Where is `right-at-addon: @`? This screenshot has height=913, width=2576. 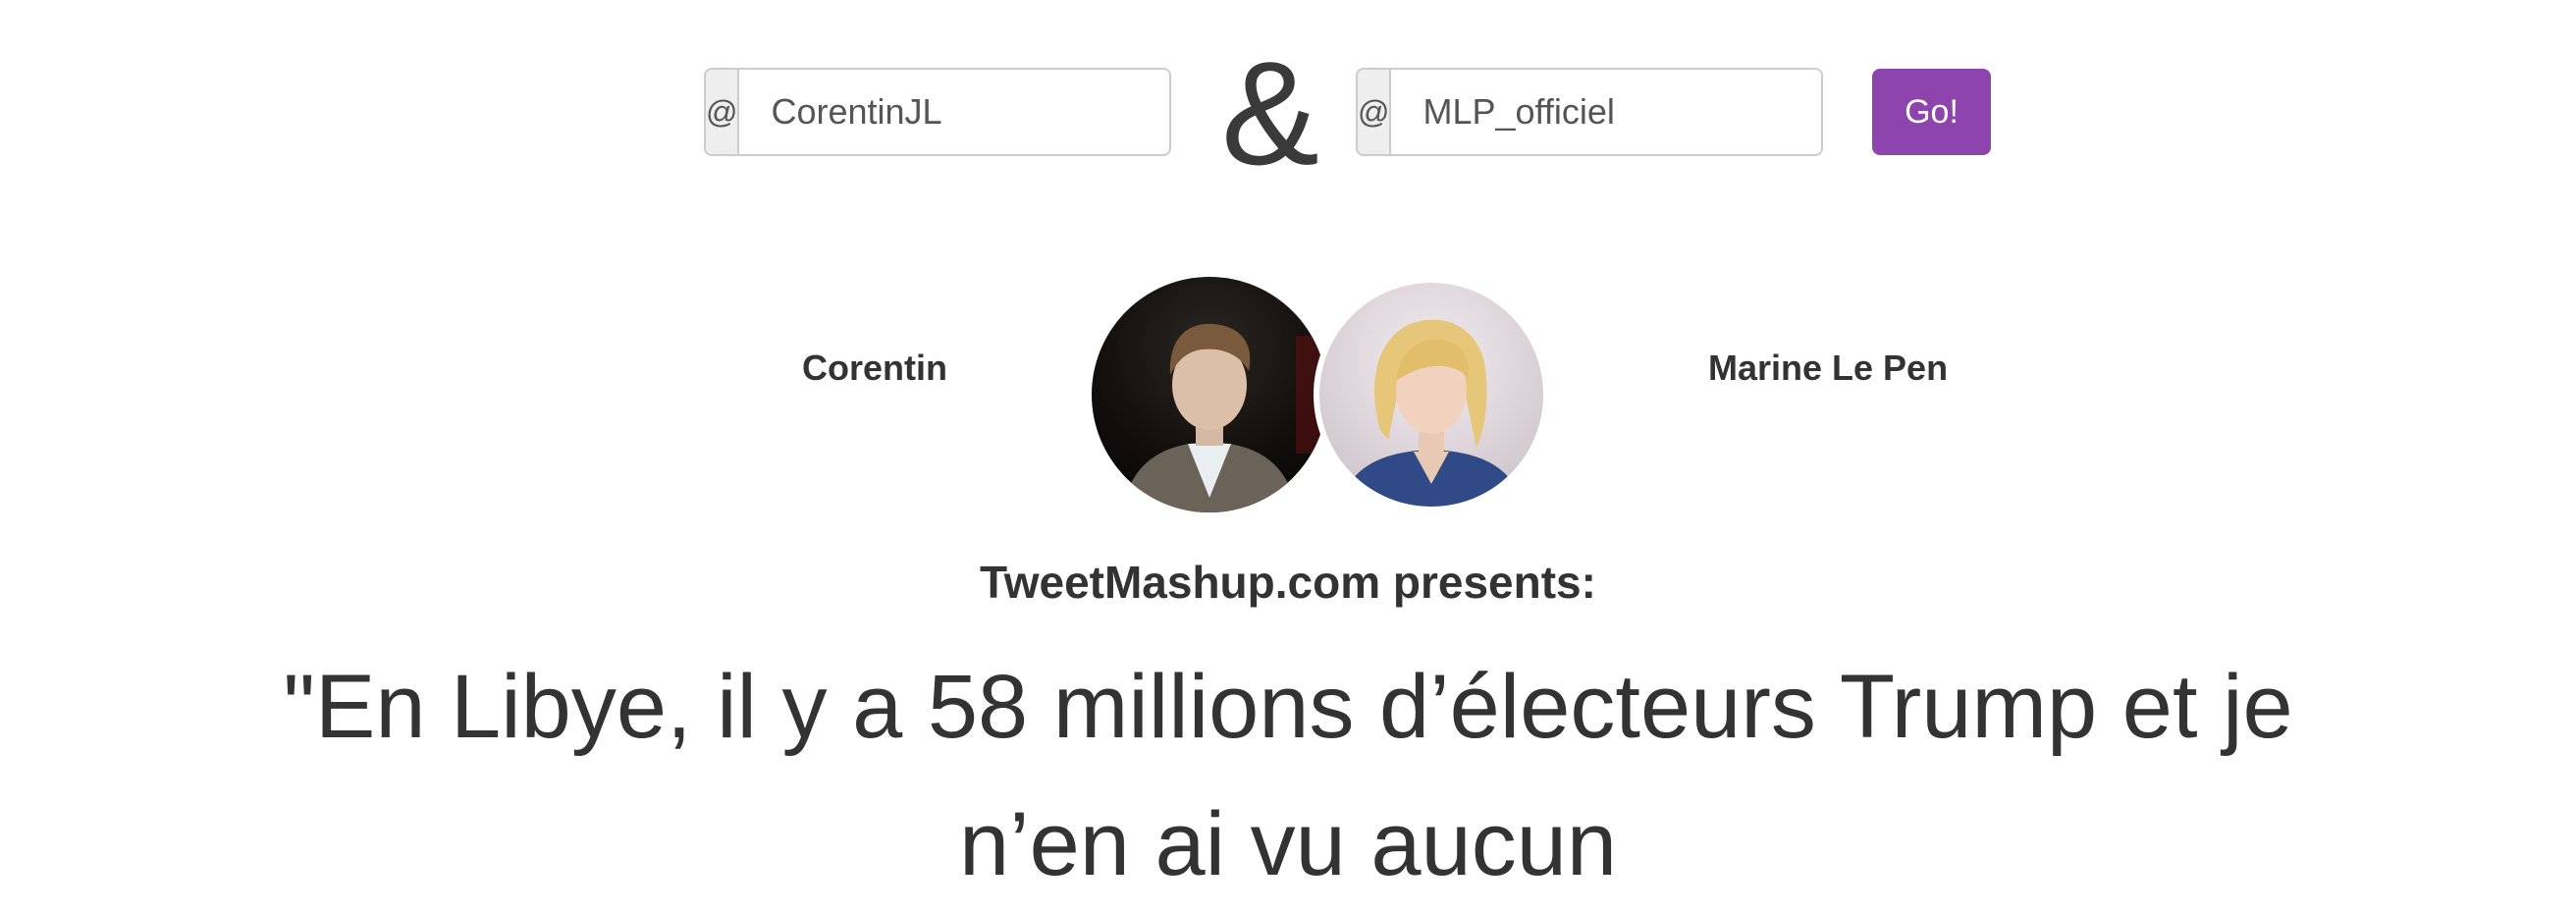 right-at-addon: @ is located at coordinates (1375, 112).